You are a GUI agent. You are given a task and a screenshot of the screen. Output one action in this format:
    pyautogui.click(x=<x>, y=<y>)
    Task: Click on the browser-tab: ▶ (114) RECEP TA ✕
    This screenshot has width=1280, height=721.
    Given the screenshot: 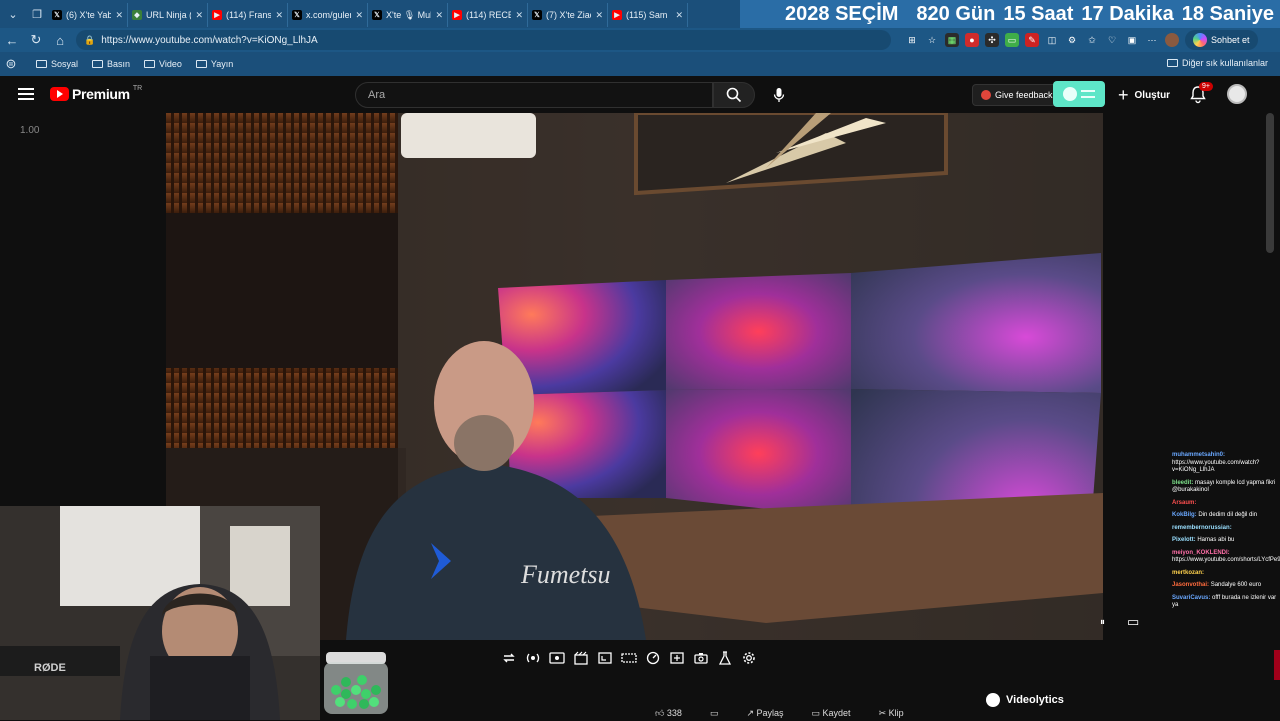 What is the action you would take?
    pyautogui.click(x=488, y=15)
    